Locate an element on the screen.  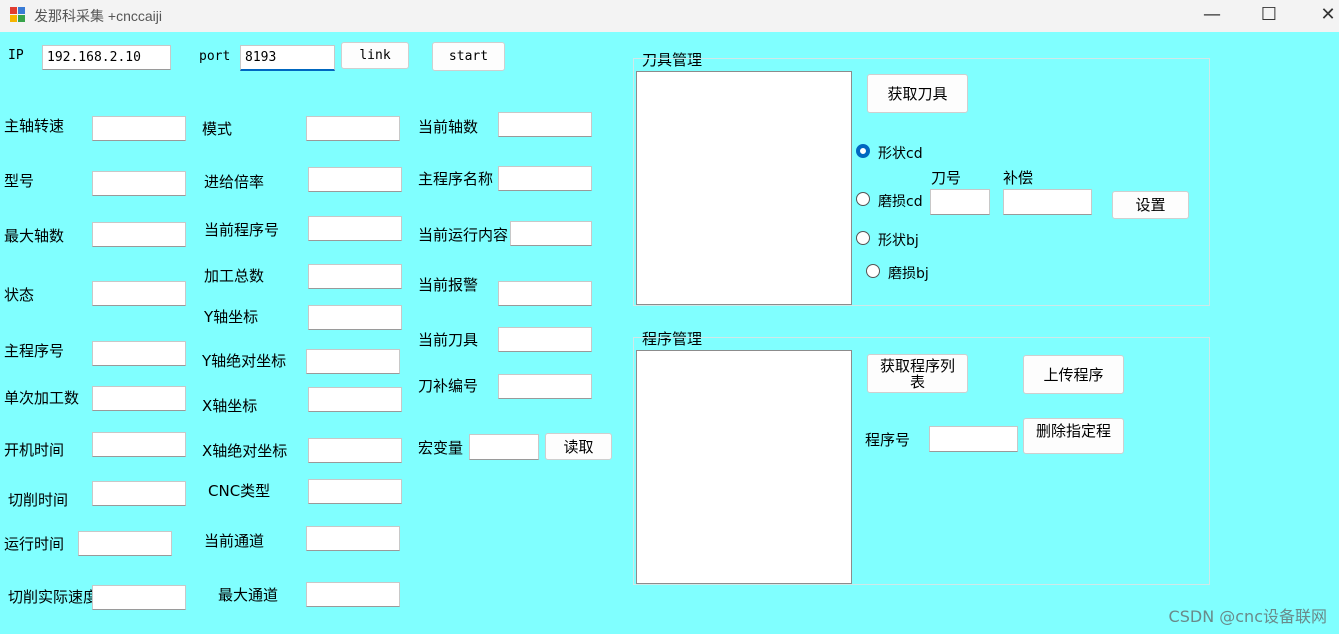
offset-field is located at coordinates (1047, 202).